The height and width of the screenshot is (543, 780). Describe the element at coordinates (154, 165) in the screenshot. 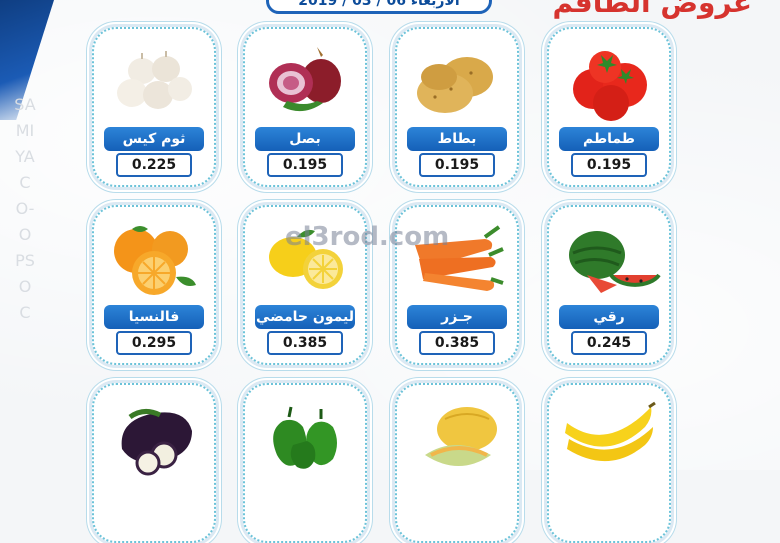

I see `product-price: 0.225` at that location.